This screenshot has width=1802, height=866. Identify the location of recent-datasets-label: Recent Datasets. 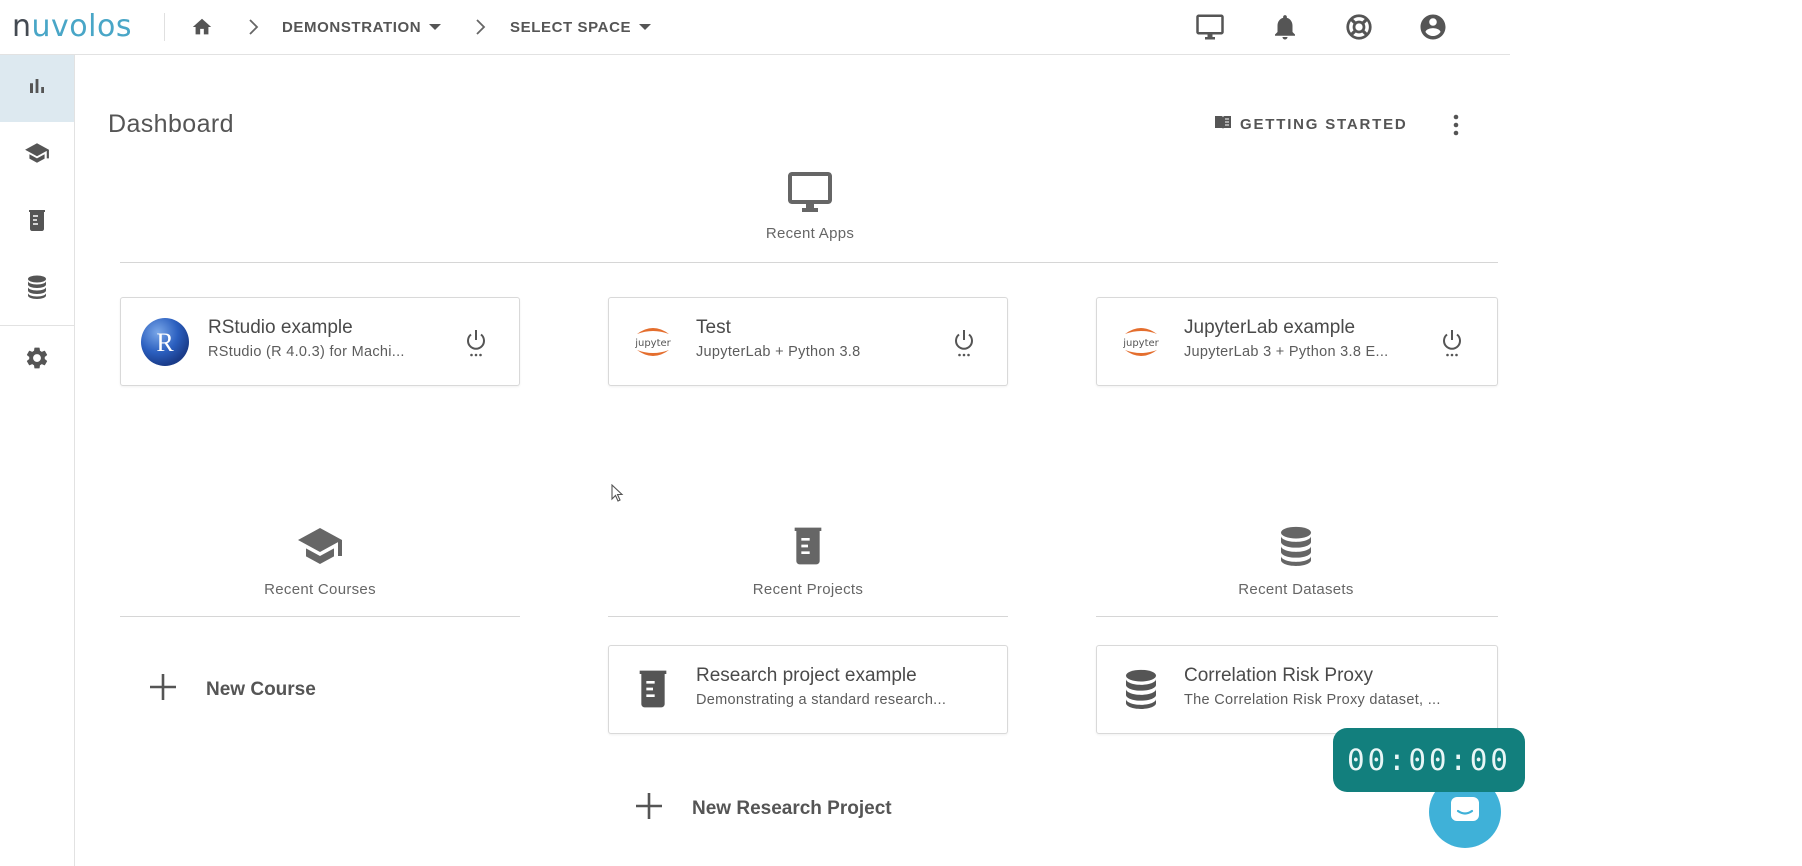
(1296, 589).